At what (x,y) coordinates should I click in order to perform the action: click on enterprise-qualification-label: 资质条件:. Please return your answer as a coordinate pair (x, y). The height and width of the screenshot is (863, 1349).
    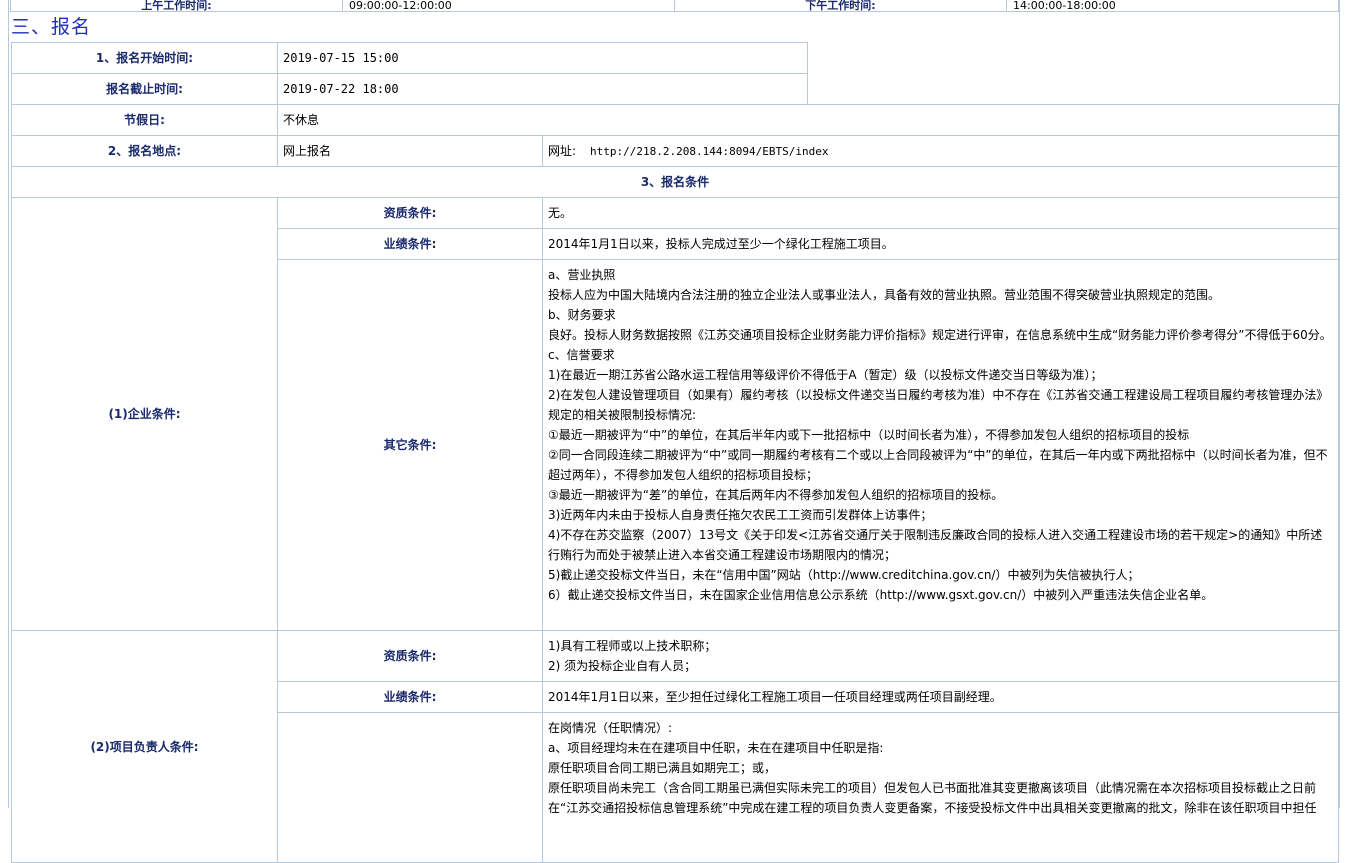
    Looking at the image, I should click on (410, 213).